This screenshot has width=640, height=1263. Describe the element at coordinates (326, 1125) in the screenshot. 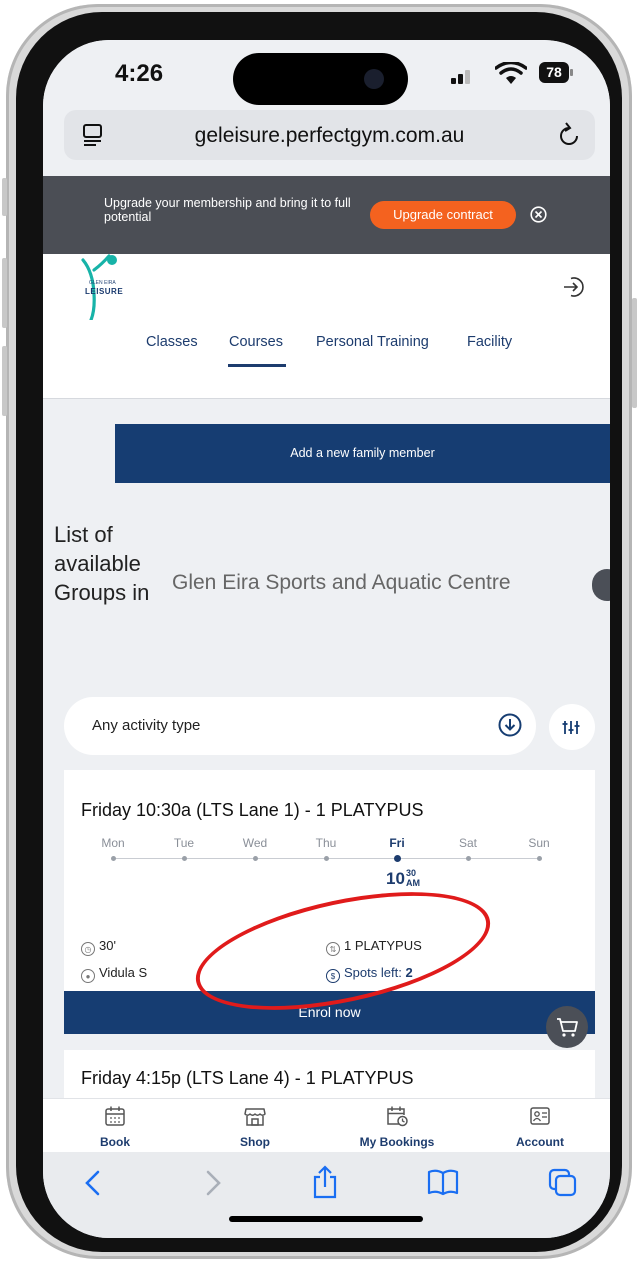

I see `bottom-nav: Book Shop My Bookings Account` at that location.